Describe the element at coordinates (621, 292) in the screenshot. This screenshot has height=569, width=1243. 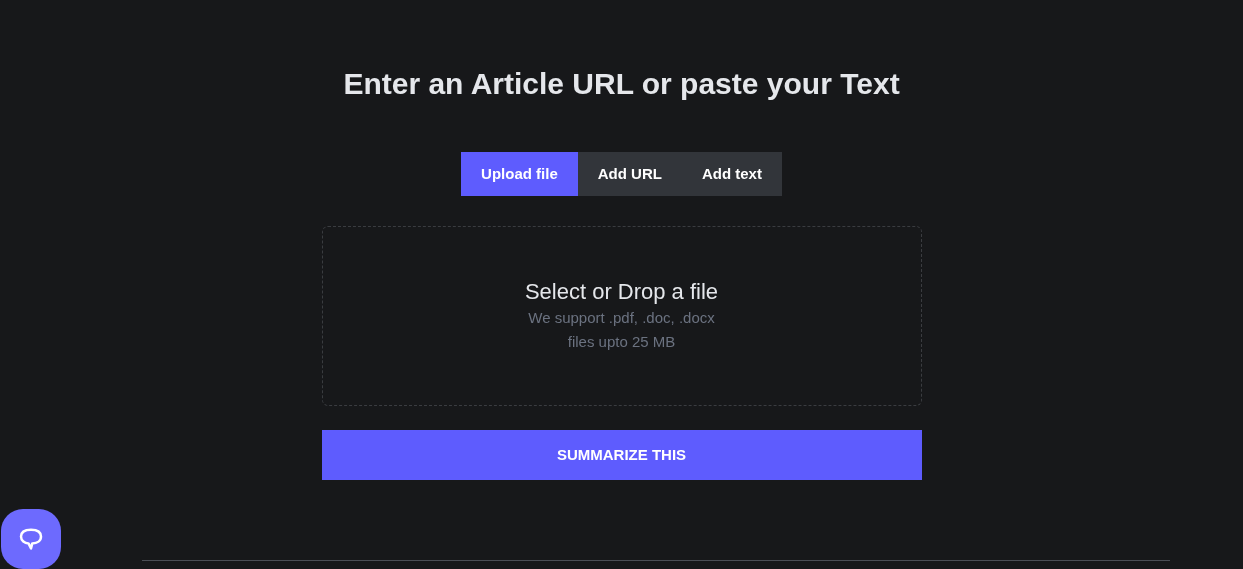
I see `dropzone-title: Select or Drop a file` at that location.